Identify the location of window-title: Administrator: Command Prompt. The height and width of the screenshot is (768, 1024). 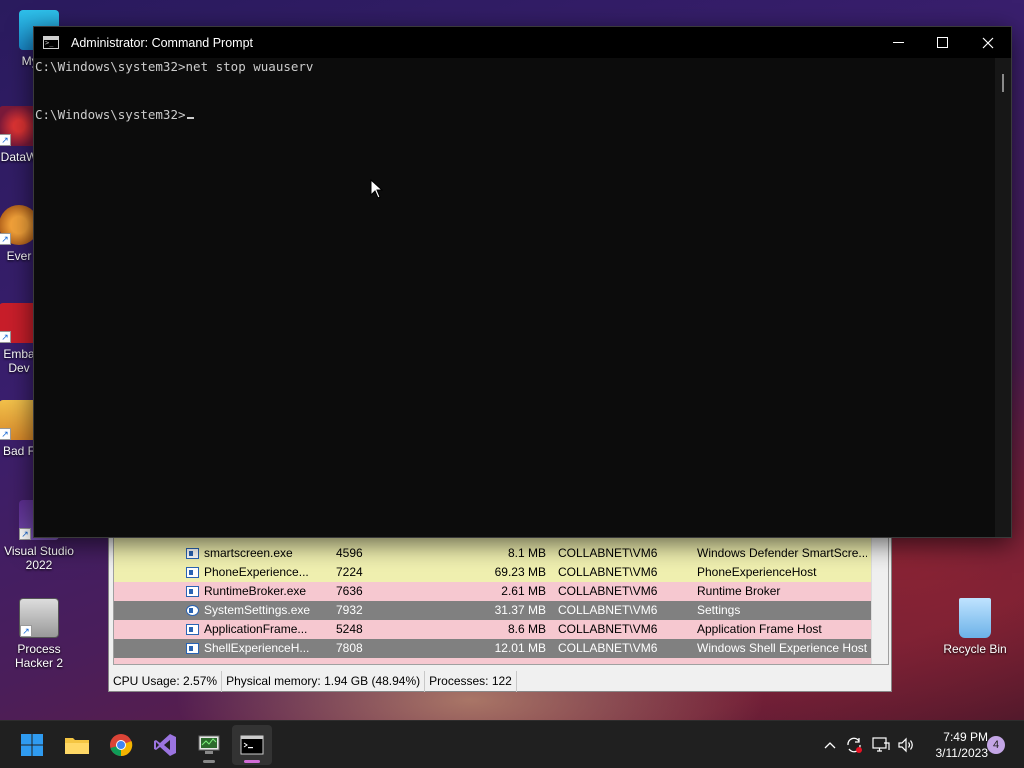
(162, 42).